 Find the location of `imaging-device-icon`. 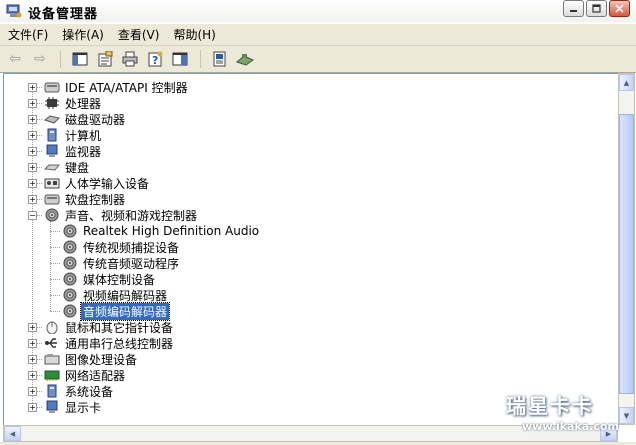

imaging-device-icon is located at coordinates (52, 359).